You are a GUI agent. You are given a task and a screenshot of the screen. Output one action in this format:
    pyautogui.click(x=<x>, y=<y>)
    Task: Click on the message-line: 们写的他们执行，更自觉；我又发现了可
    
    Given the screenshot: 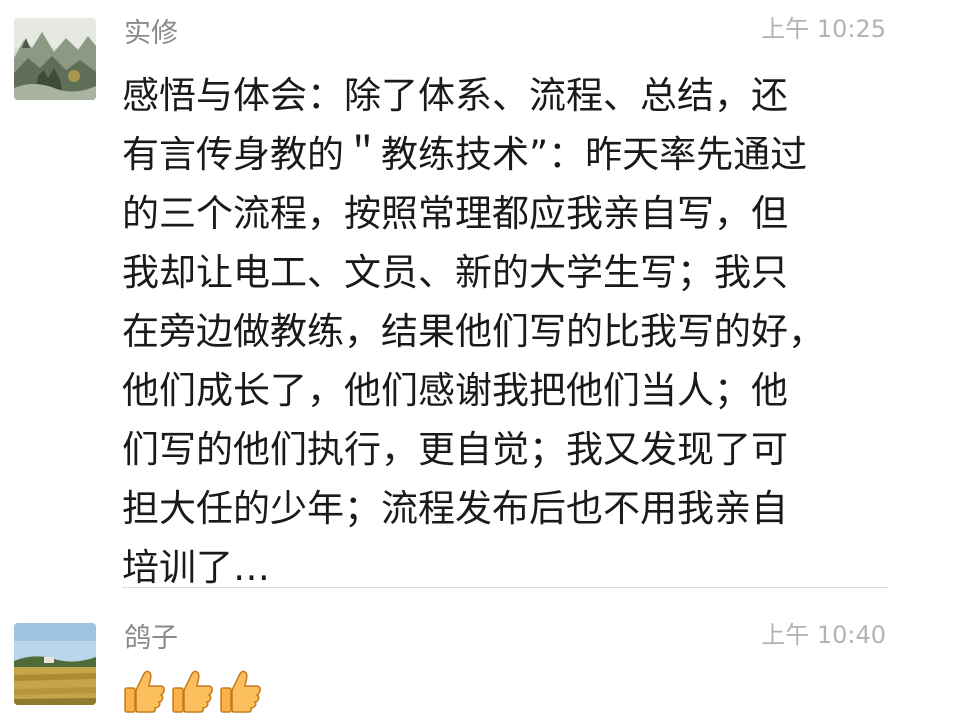 What is the action you would take?
    pyautogui.click(x=455, y=449)
    